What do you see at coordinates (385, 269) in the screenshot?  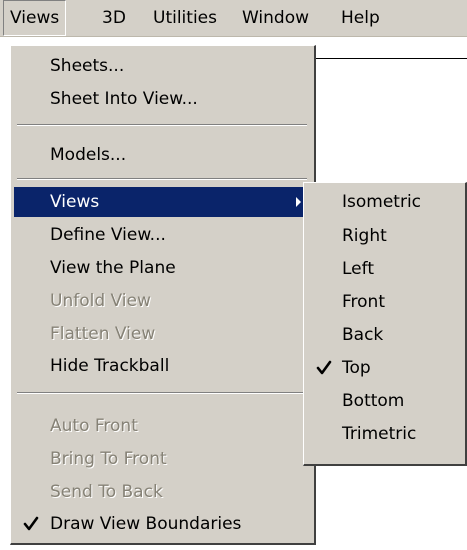 I see `submenu-item-left: Left` at bounding box center [385, 269].